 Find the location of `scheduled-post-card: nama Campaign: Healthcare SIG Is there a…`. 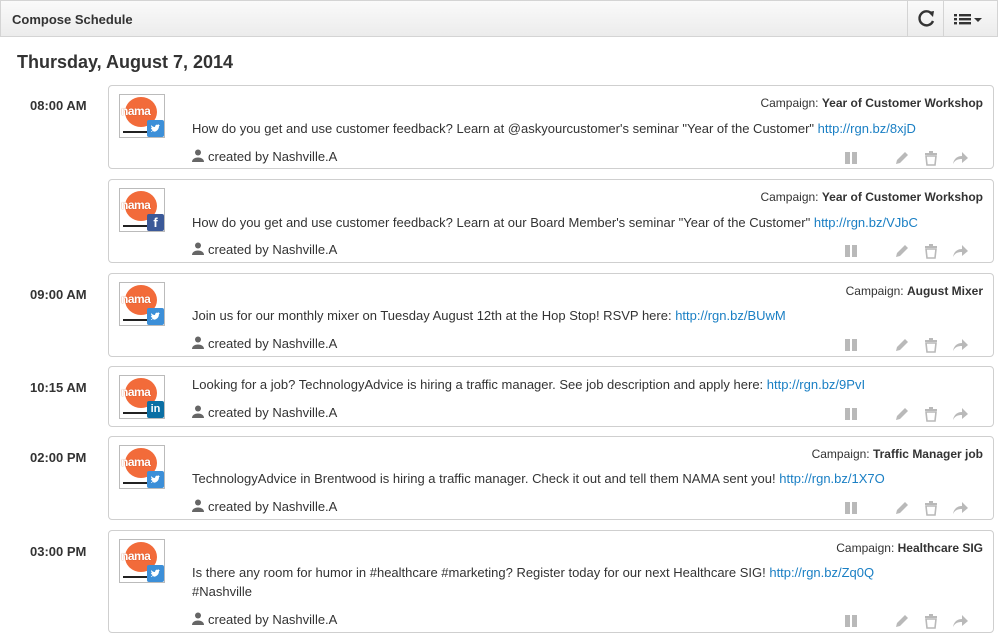

scheduled-post-card: nama Campaign: Healthcare SIG Is there a… is located at coordinates (551, 581).